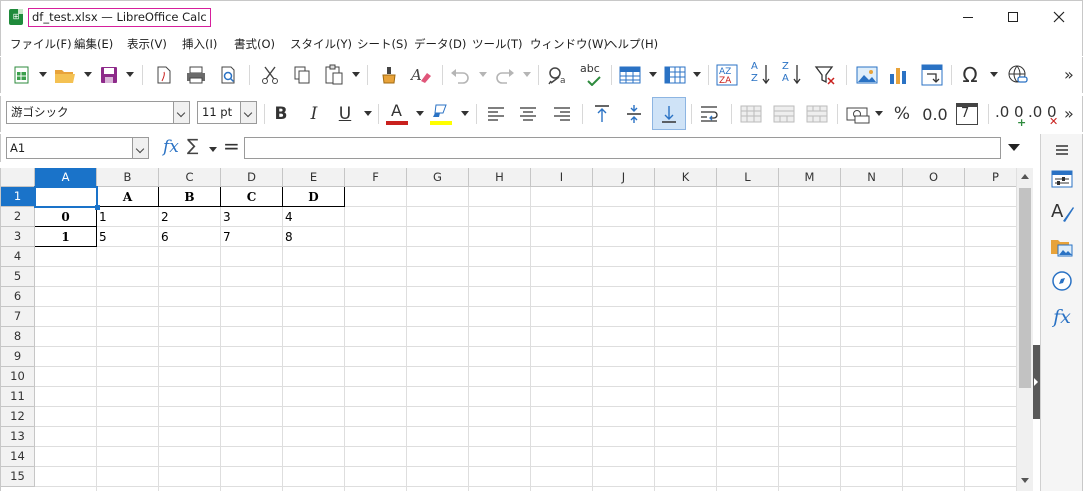  I want to click on align-top-button, so click(602, 114).